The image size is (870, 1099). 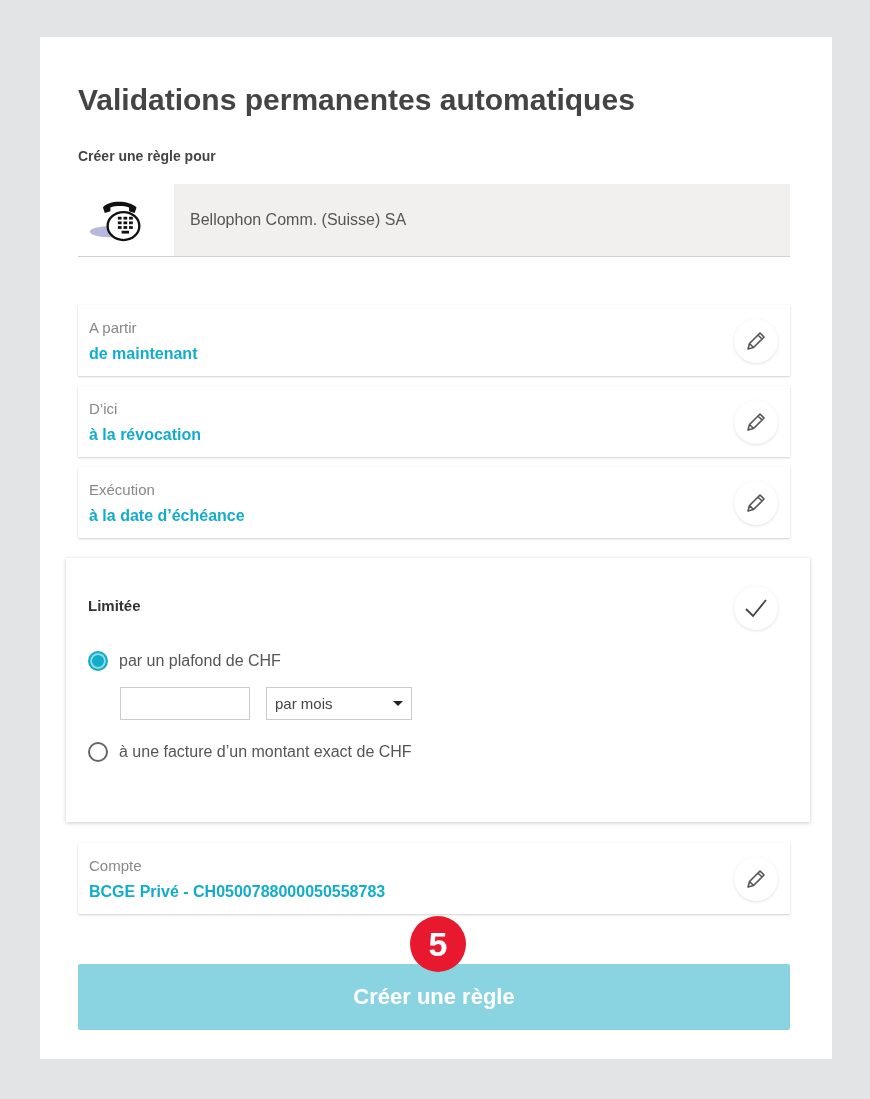 What do you see at coordinates (114, 605) in the screenshot?
I see `limit-title: Limitée` at bounding box center [114, 605].